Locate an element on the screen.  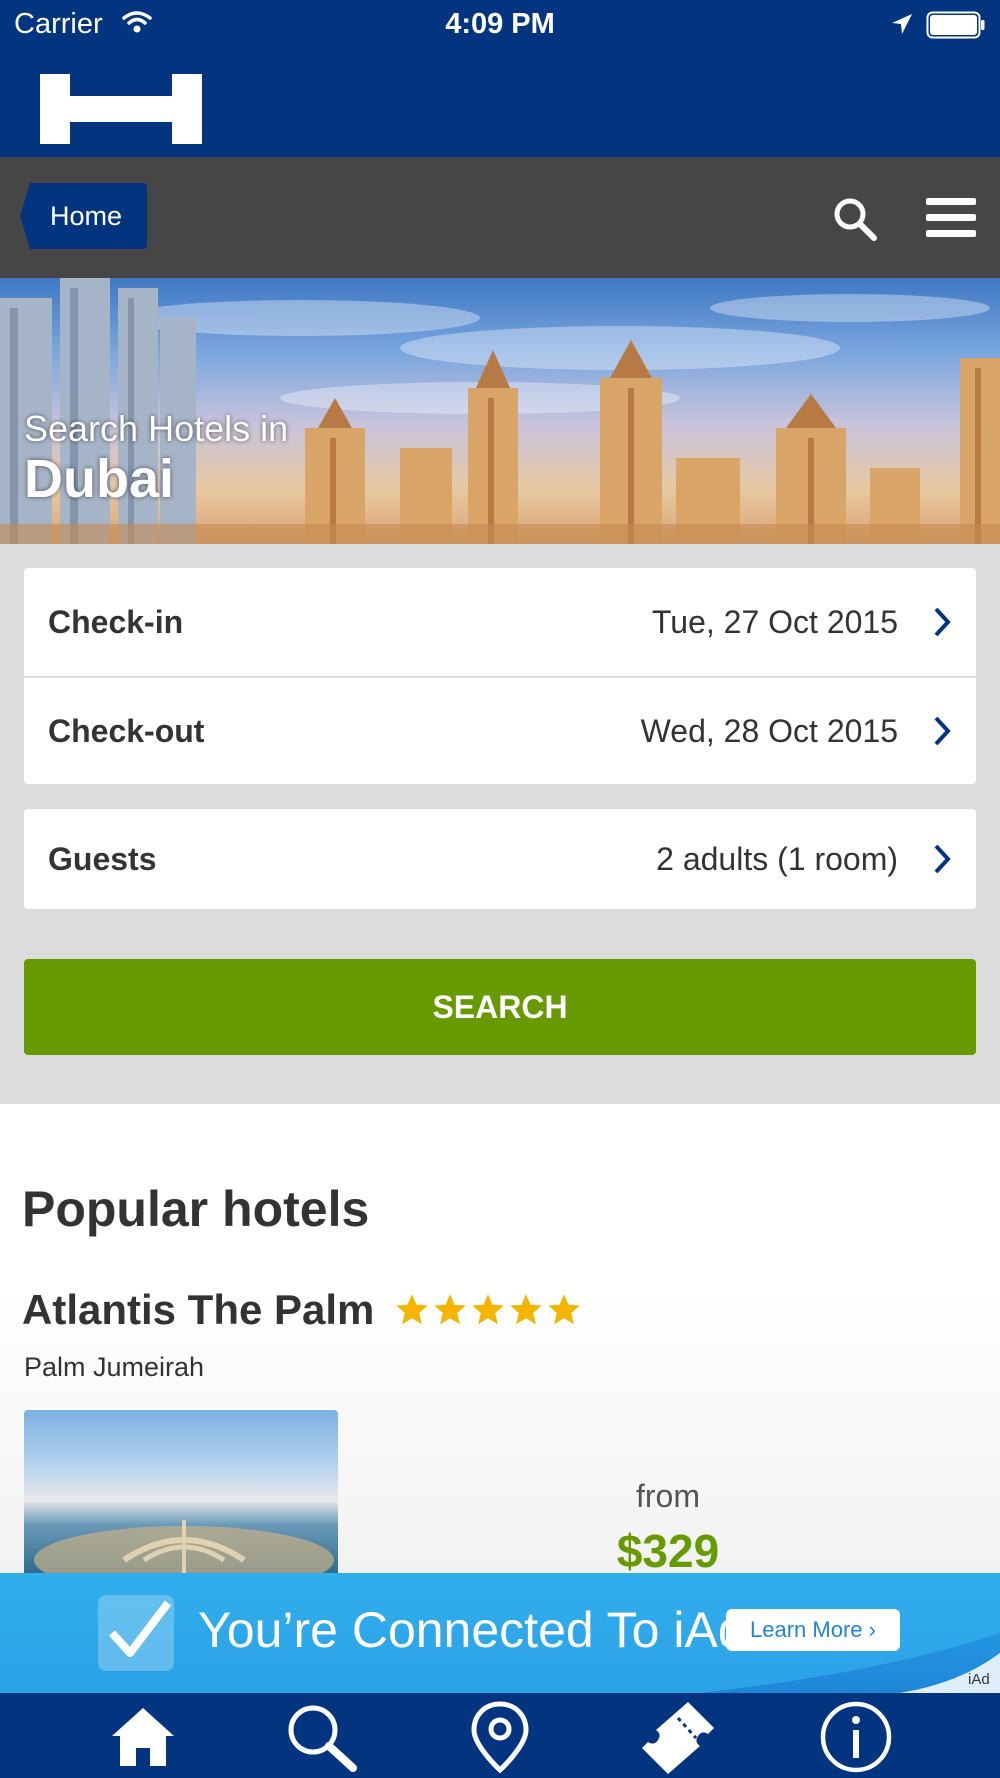
ticket-icon is located at coordinates (678, 1738).